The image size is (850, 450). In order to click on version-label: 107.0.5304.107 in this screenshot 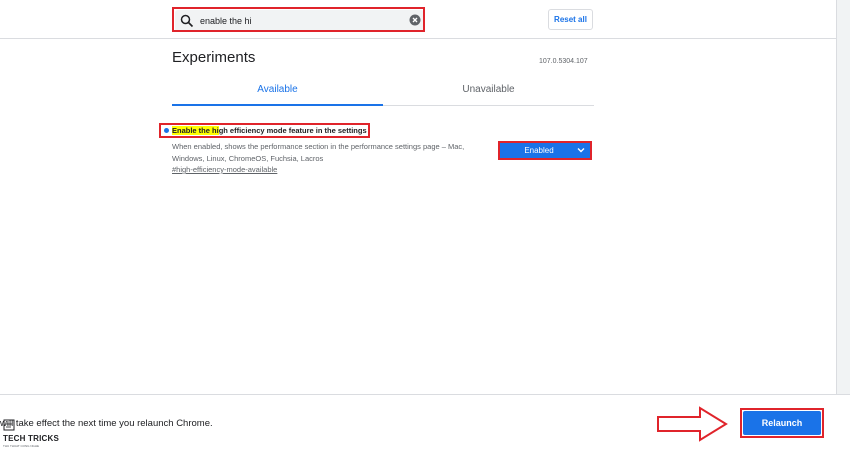, I will do `click(563, 61)`.